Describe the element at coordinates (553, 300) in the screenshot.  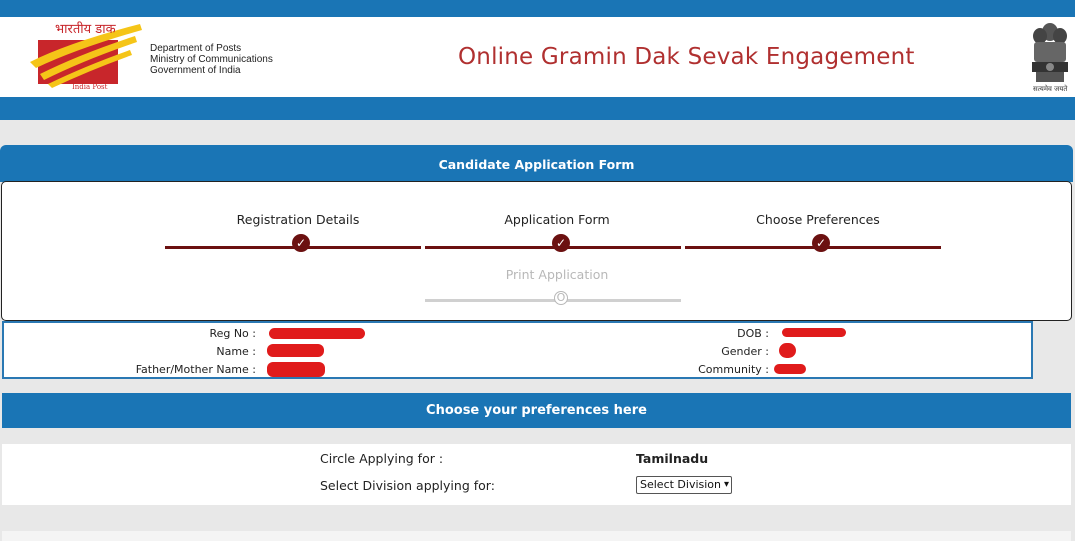
I see `step-line-print` at that location.